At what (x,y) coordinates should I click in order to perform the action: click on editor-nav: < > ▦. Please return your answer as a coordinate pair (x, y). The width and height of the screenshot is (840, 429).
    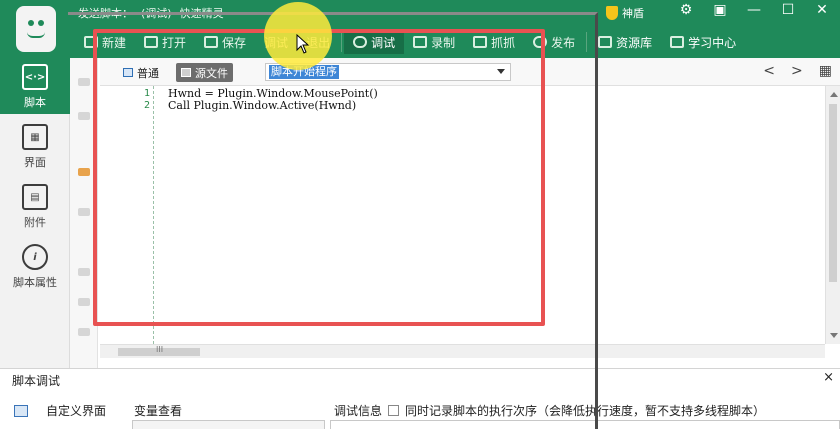
    Looking at the image, I should click on (797, 71).